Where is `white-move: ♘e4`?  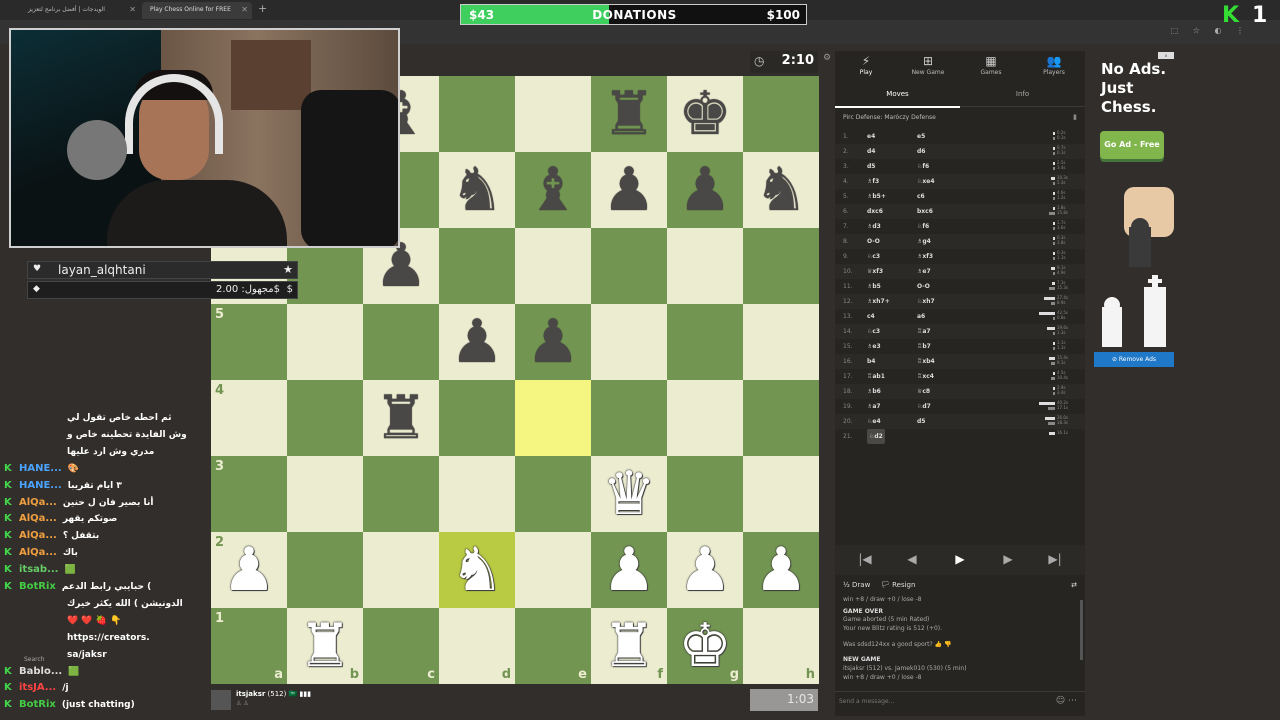 white-move: ♘e4 is located at coordinates (874, 421).